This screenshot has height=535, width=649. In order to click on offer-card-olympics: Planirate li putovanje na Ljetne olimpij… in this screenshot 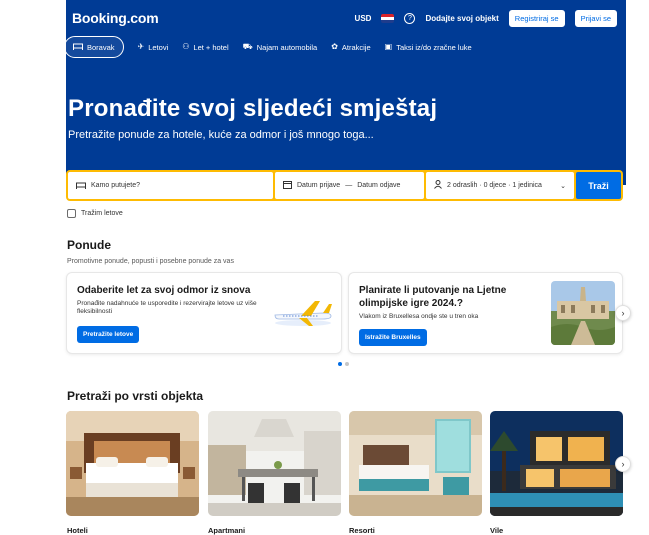, I will do `click(485, 313)`.